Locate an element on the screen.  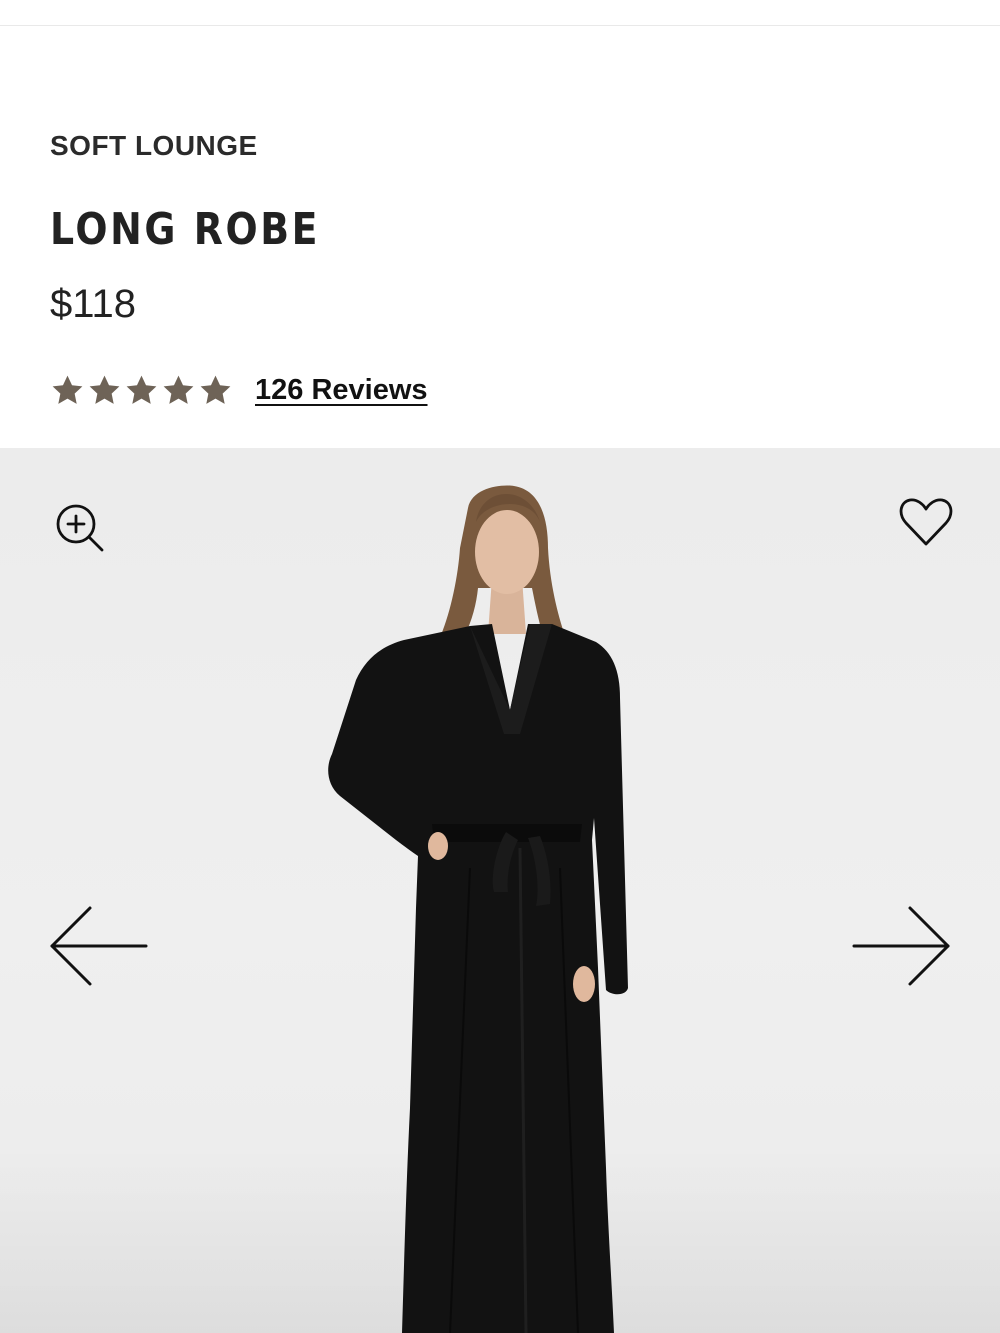
rating-stars is located at coordinates (141, 390).